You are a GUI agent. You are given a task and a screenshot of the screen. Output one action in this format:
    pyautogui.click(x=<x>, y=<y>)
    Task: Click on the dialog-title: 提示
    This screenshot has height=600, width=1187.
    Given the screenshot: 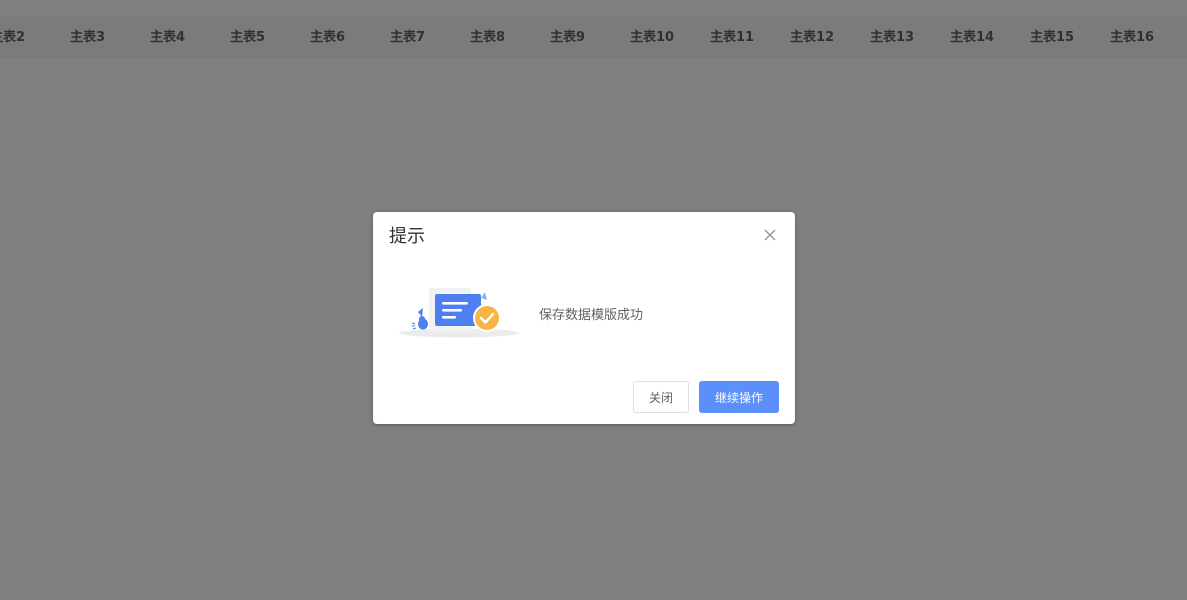 What is the action you would take?
    pyautogui.click(x=407, y=236)
    